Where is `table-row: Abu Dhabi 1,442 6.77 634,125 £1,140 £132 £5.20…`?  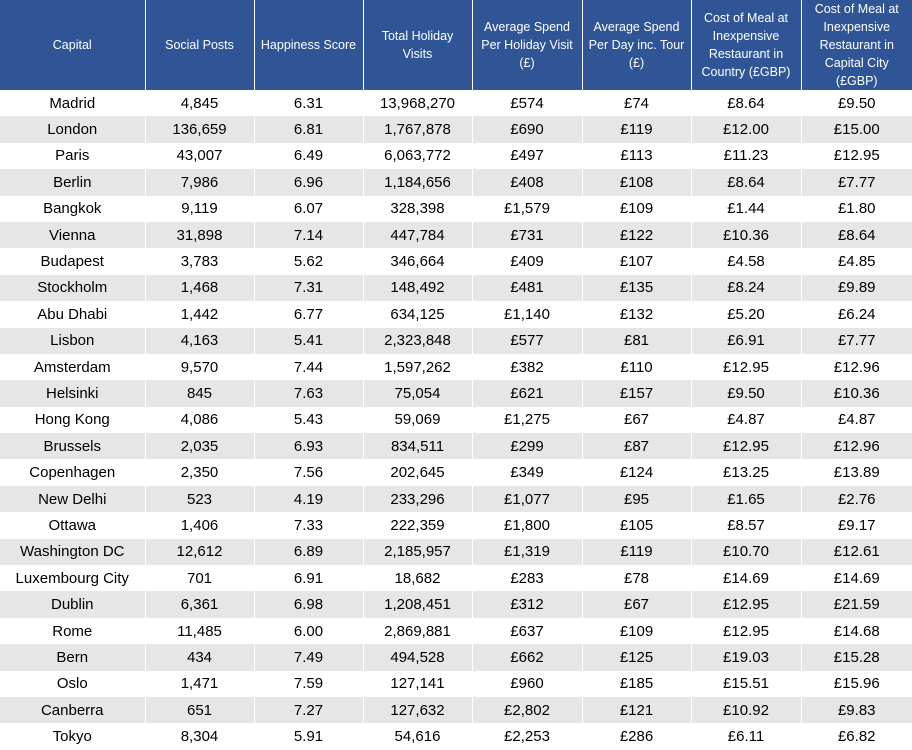 table-row: Abu Dhabi 1,442 6.77 634,125 £1,140 £132 £5.20… is located at coordinates (456, 314).